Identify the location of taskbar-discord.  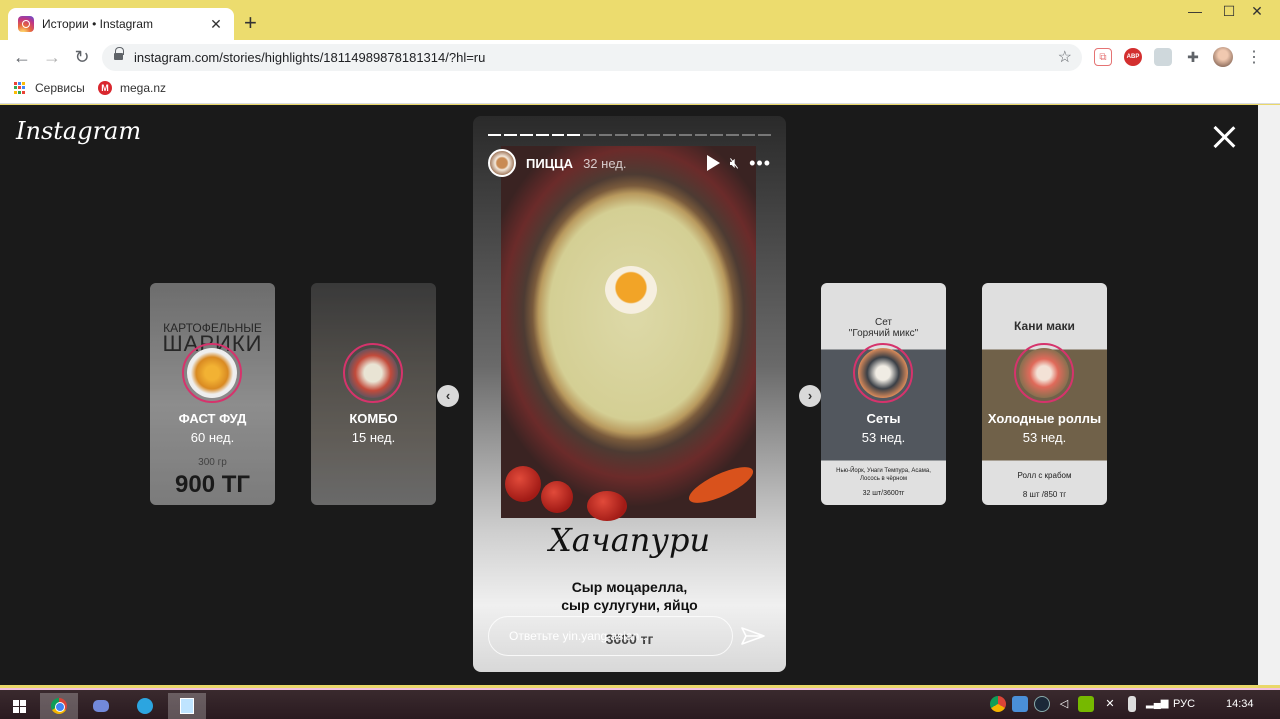
(101, 706).